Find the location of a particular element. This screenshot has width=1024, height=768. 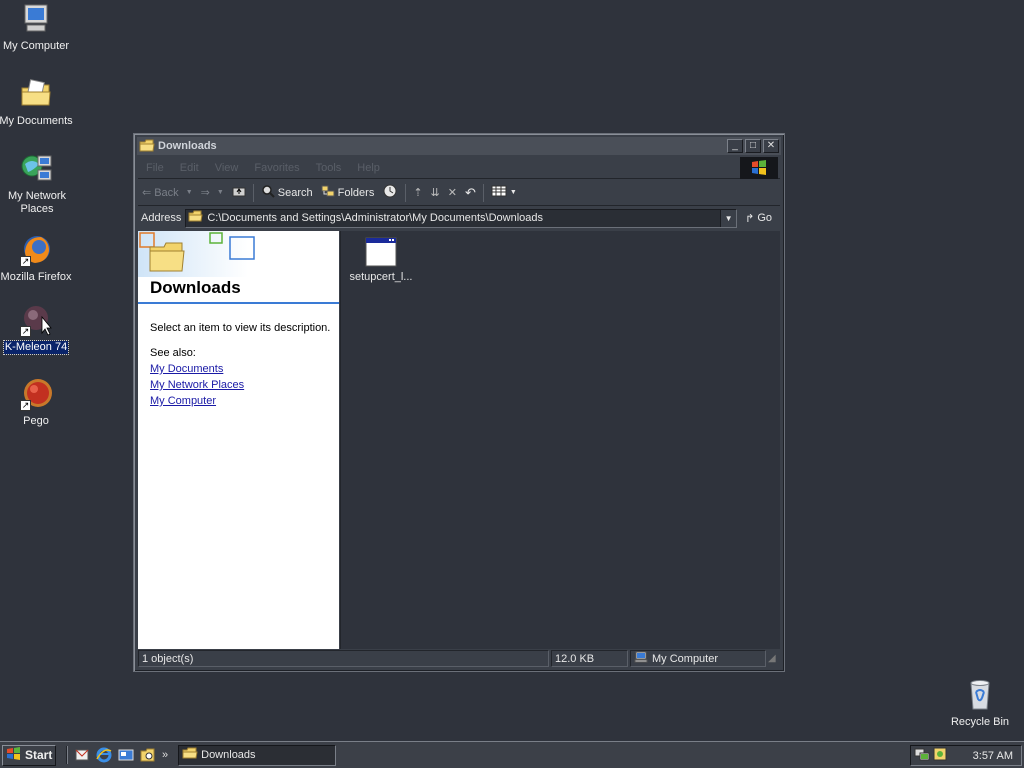

resize-grip-icon: ◢ is located at coordinates (774, 658).